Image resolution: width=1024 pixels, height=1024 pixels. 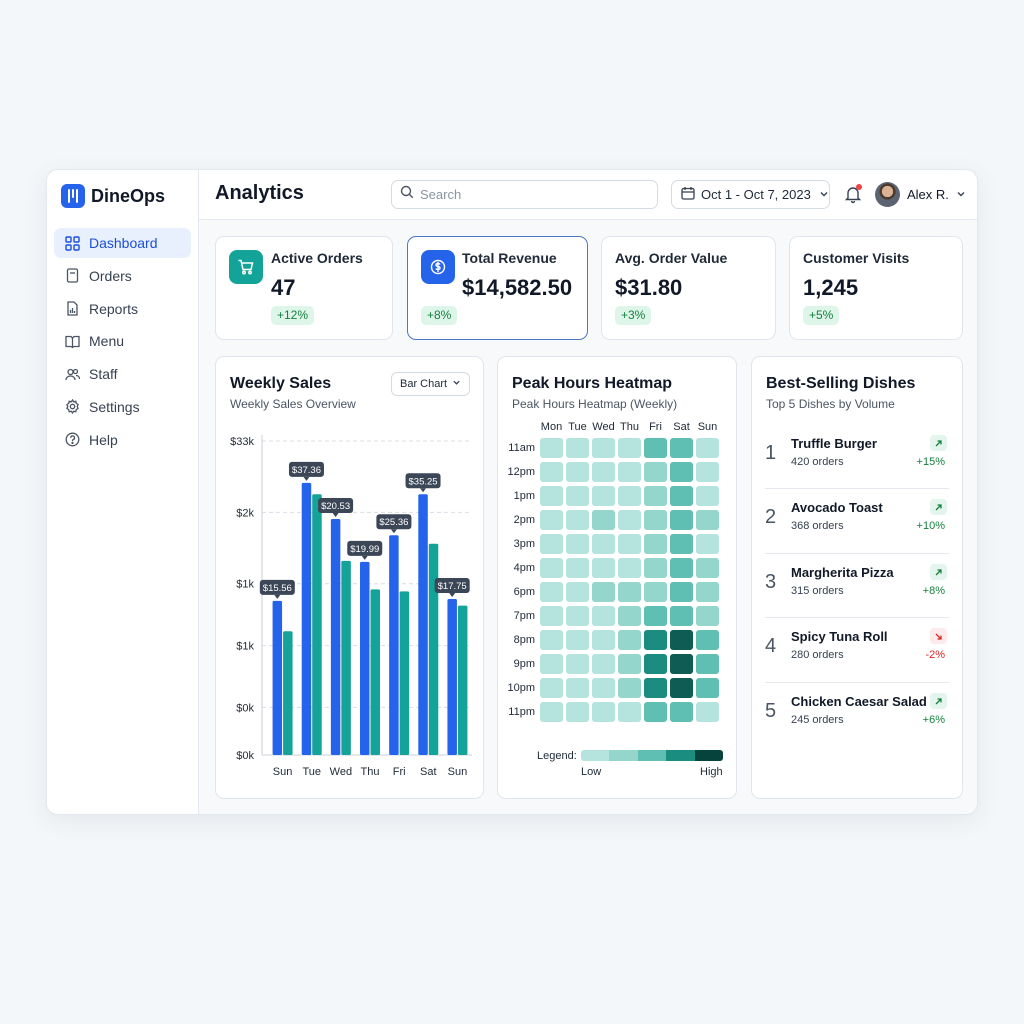 What do you see at coordinates (876, 288) in the screenshot?
I see `kpi-card-customer-visits: Customer Visits 1,245 +5%` at bounding box center [876, 288].